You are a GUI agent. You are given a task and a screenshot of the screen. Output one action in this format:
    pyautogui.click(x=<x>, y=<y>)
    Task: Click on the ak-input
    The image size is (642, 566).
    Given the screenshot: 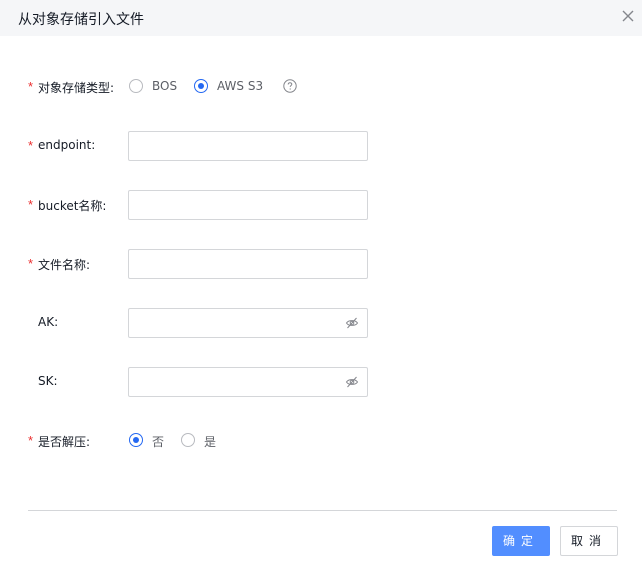 What is the action you would take?
    pyautogui.click(x=248, y=323)
    